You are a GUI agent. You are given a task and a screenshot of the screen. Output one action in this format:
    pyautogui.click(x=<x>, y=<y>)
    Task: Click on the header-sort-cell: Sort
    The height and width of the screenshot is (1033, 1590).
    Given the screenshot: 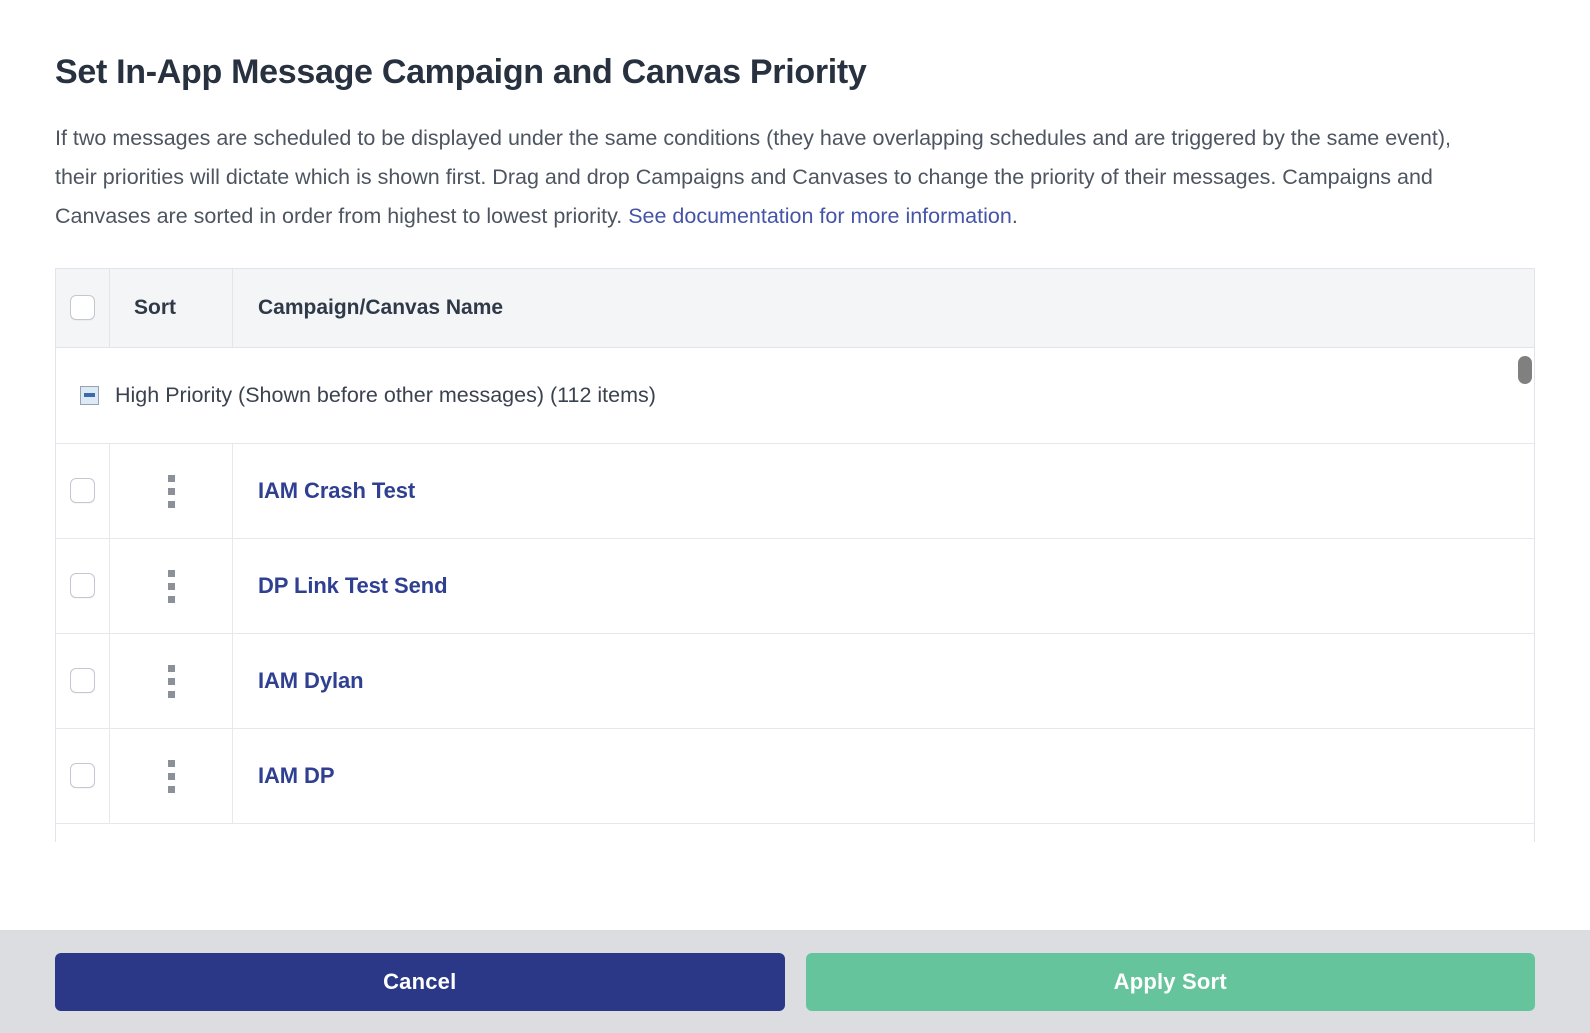 What is the action you would take?
    pyautogui.click(x=171, y=308)
    